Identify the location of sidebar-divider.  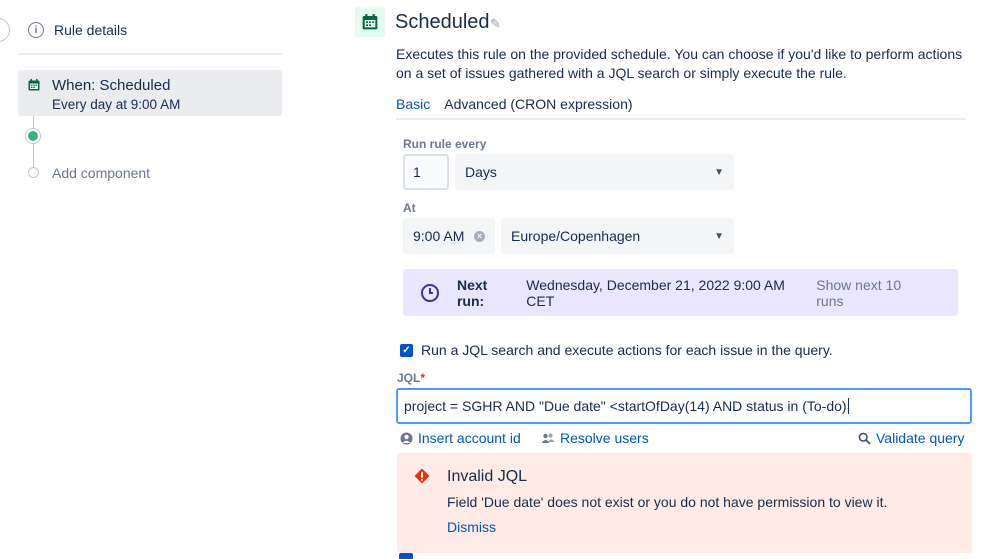
(150, 54).